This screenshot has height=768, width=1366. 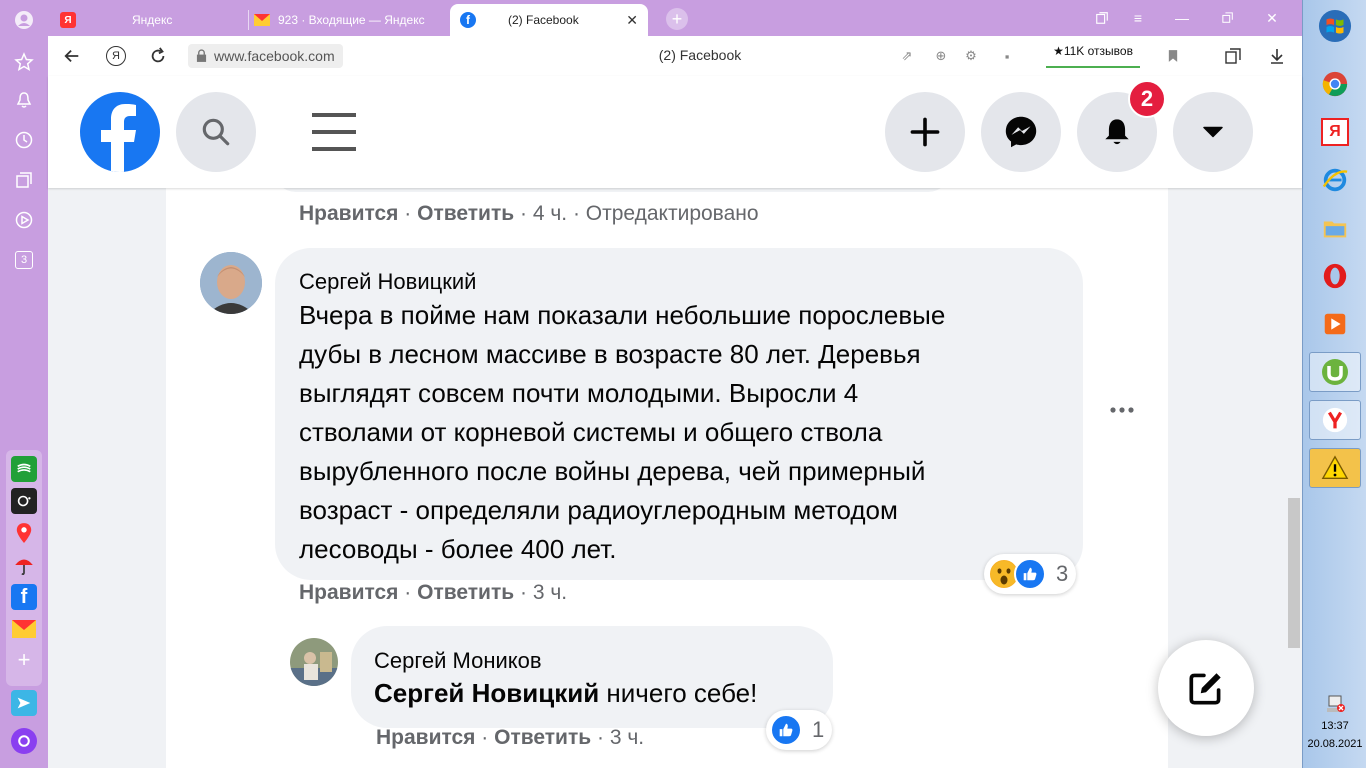 I want to click on maps-pin-icon, so click(x=24, y=533).